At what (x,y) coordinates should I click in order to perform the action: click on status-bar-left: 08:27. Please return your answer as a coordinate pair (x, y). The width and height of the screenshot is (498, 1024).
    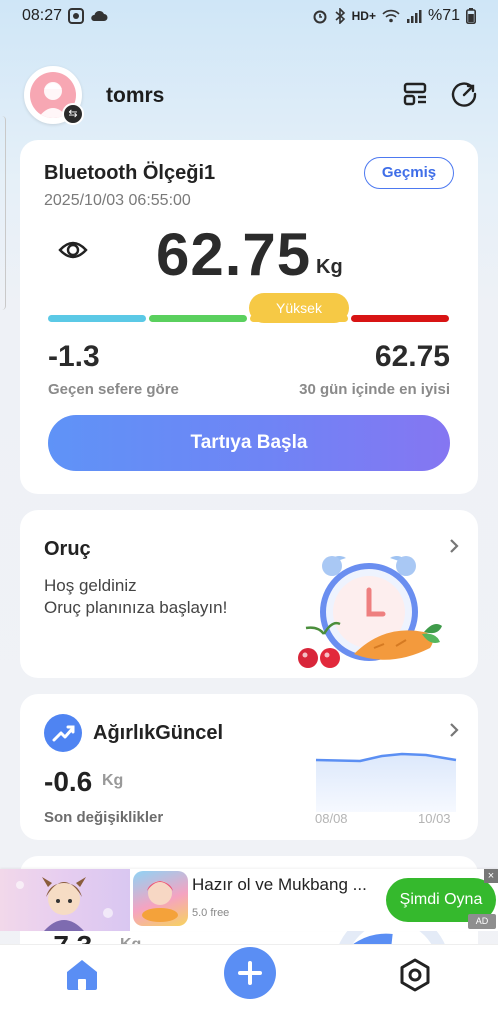
    Looking at the image, I should click on (65, 16).